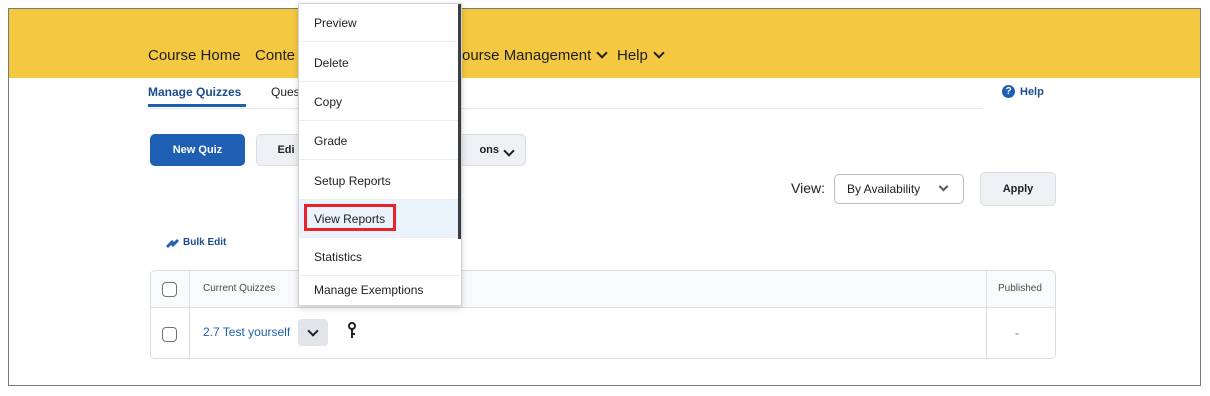 This screenshot has height=396, width=1210. Describe the element at coordinates (169, 334) in the screenshot. I see `row-checkbox` at that location.